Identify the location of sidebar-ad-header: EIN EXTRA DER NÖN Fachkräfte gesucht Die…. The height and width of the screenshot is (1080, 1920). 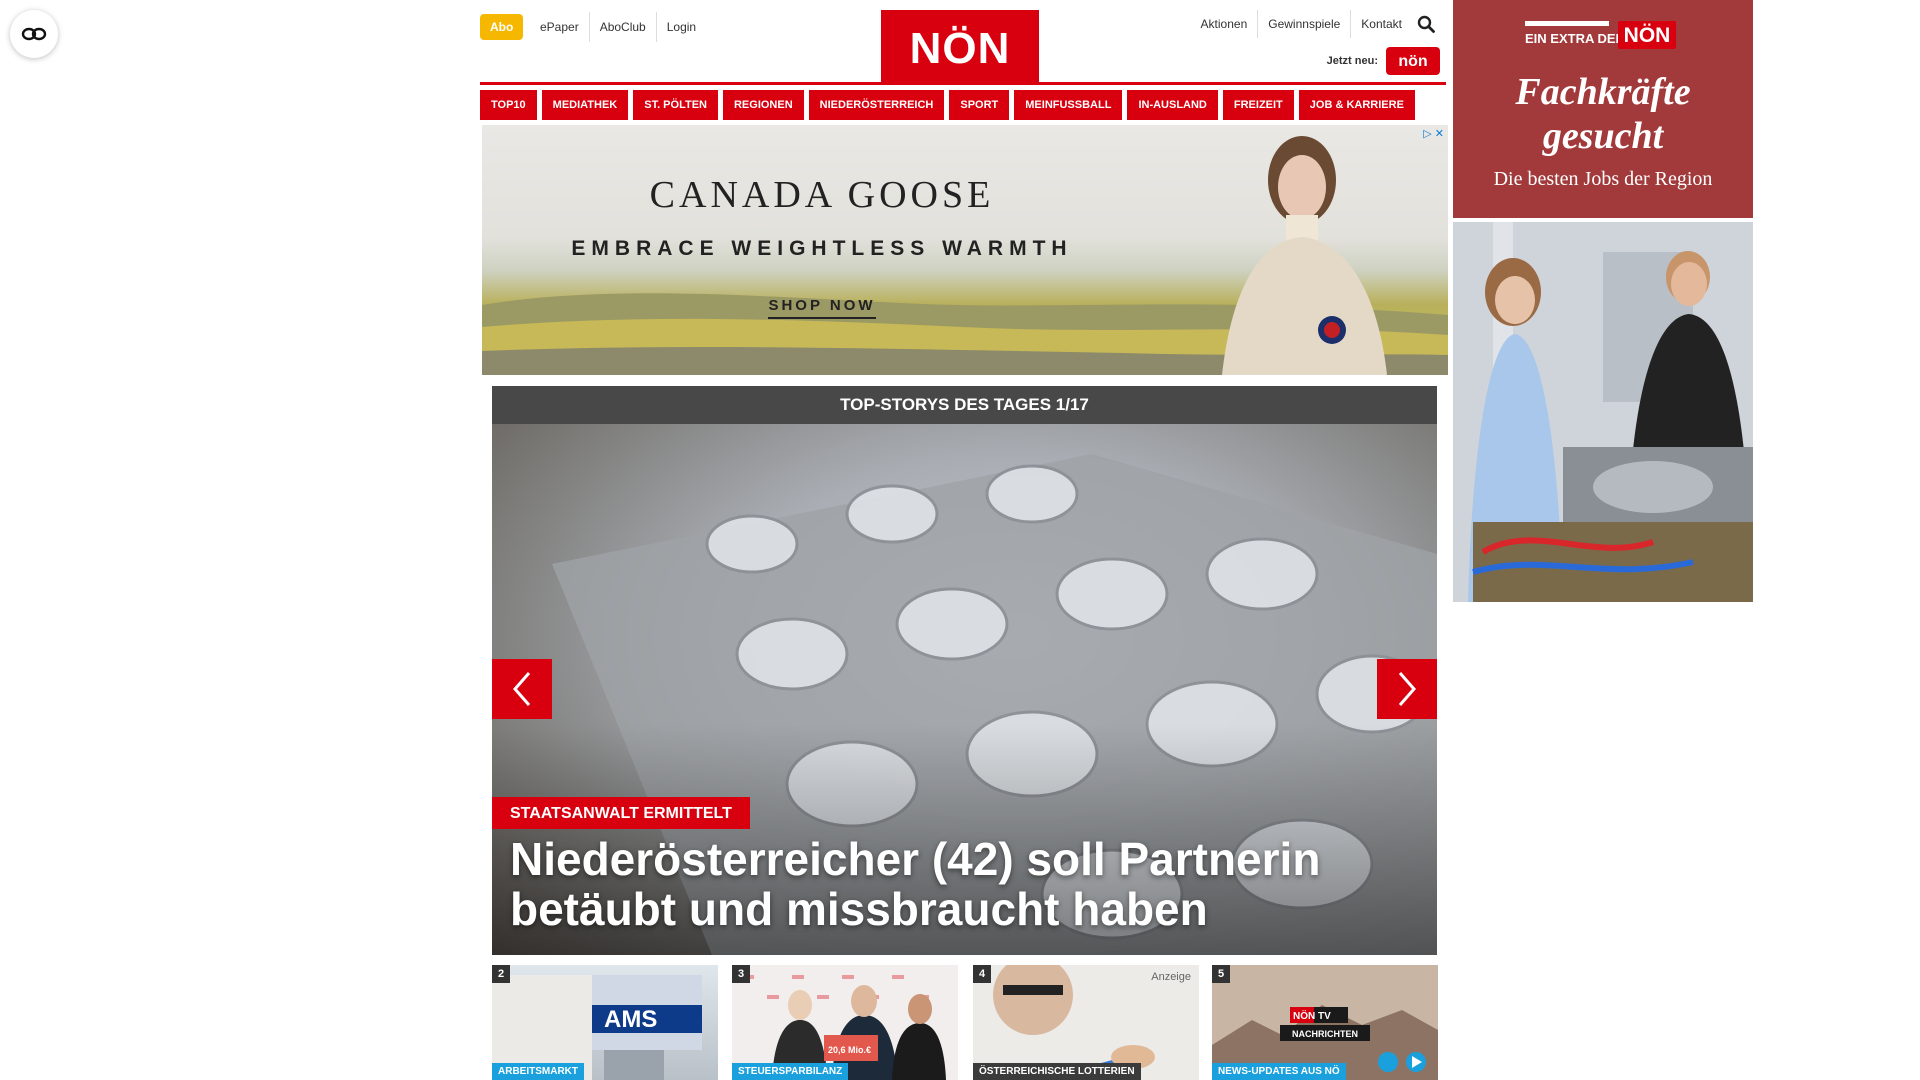
(1603, 109).